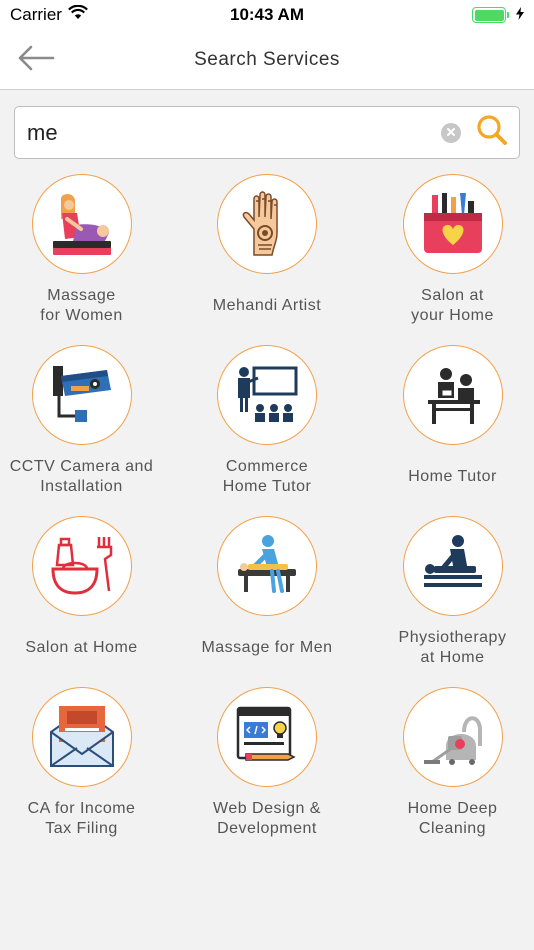 Image resolution: width=534 pixels, height=950 pixels. I want to click on service-label: Massage for Men, so click(267, 647).